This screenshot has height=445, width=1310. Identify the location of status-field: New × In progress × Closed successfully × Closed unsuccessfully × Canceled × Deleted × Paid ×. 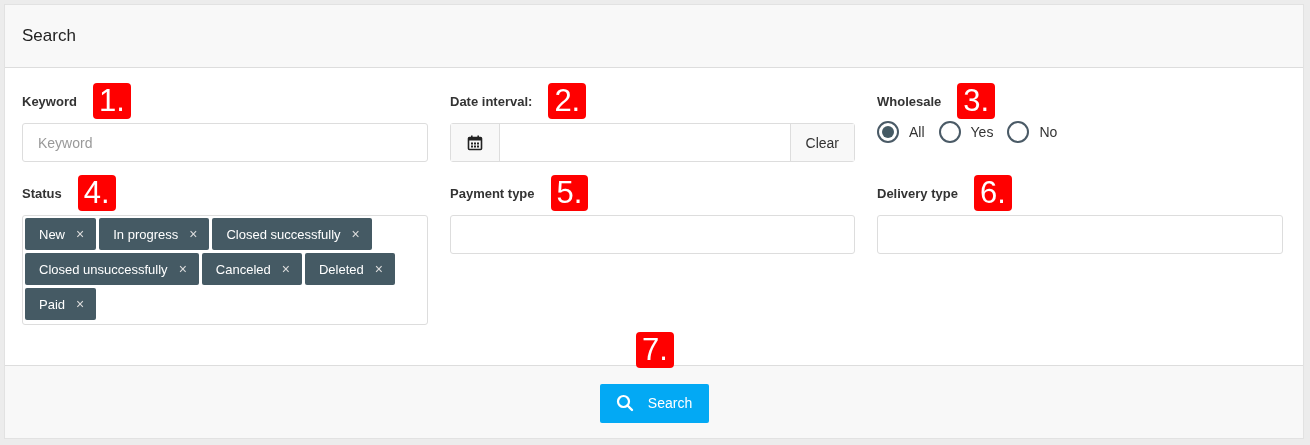
(225, 270).